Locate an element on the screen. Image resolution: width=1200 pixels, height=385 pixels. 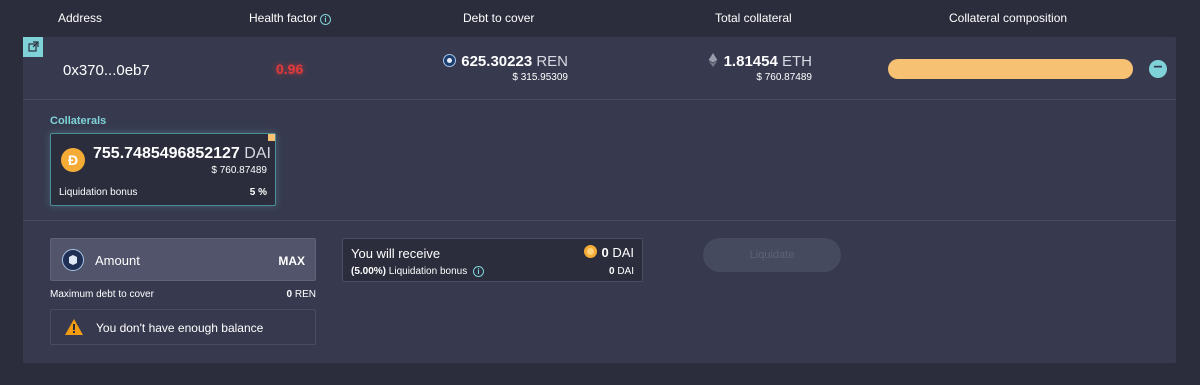
health-factor-value: 0.96 is located at coordinates (290, 69).